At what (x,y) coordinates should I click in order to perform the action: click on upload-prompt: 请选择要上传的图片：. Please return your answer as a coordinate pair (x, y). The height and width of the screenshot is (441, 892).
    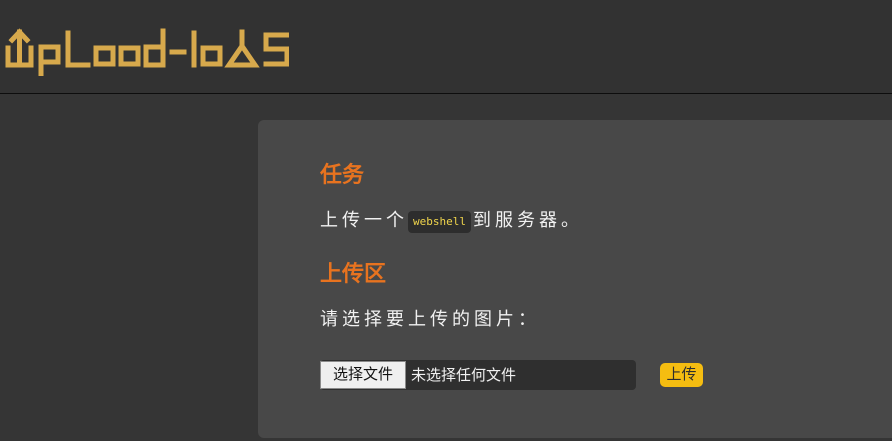
    Looking at the image, I should click on (430, 319).